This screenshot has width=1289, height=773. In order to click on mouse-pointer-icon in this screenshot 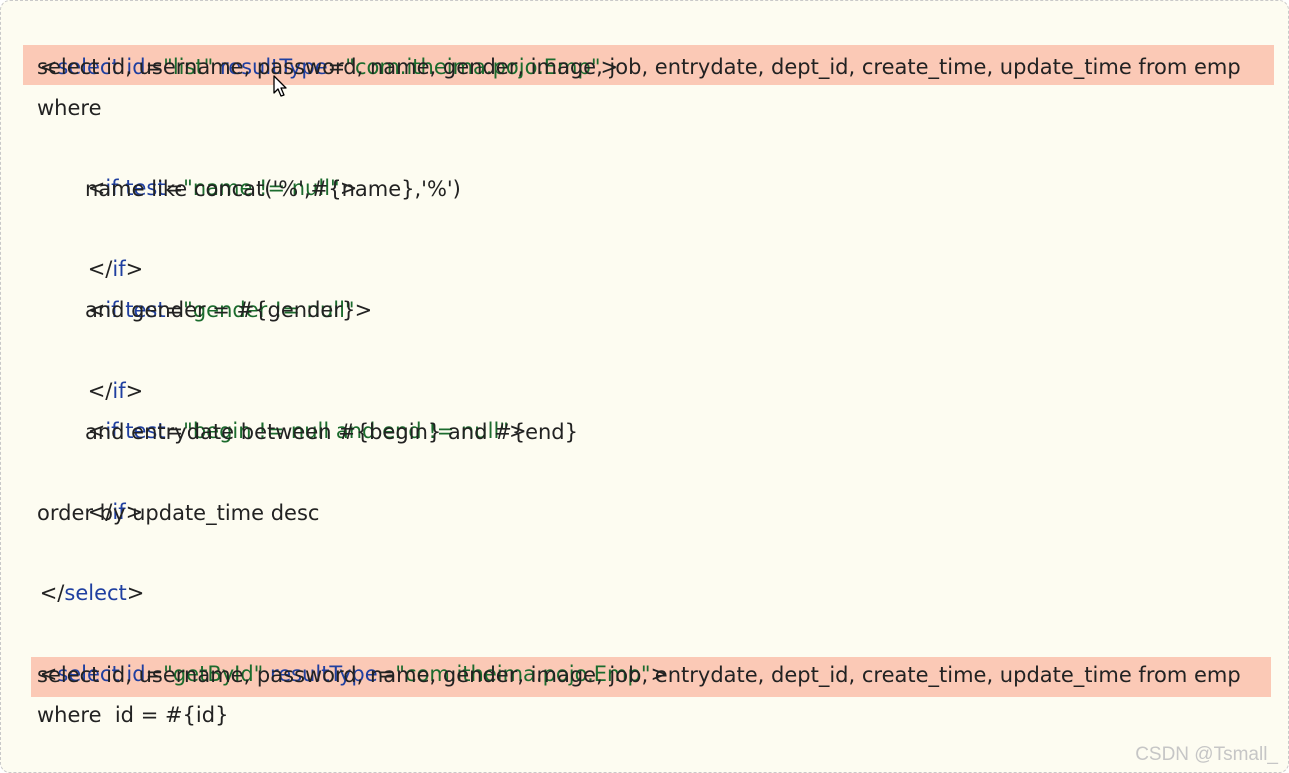, I will do `click(280, 86)`.